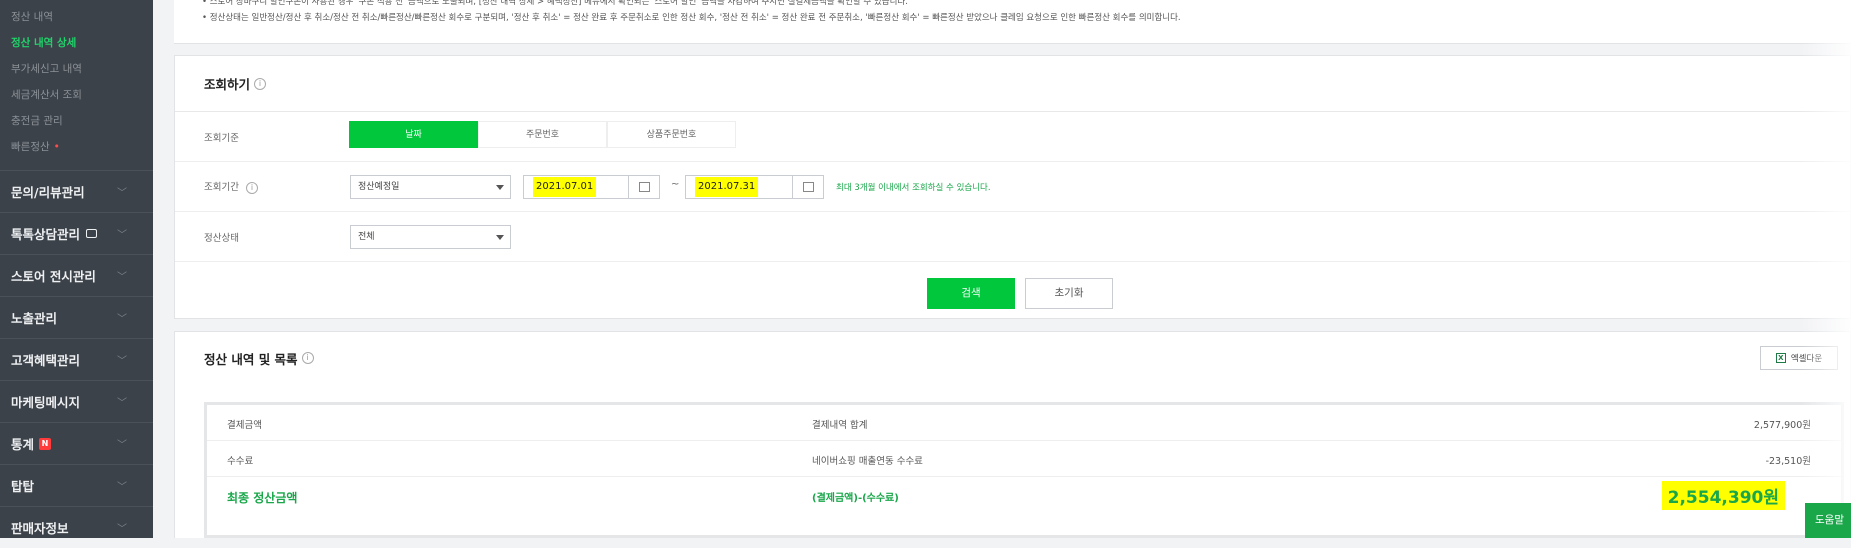 This screenshot has width=1851, height=548. Describe the element at coordinates (1806, 359) in the screenshot. I see `excel-button-label: 엑셀다운` at that location.